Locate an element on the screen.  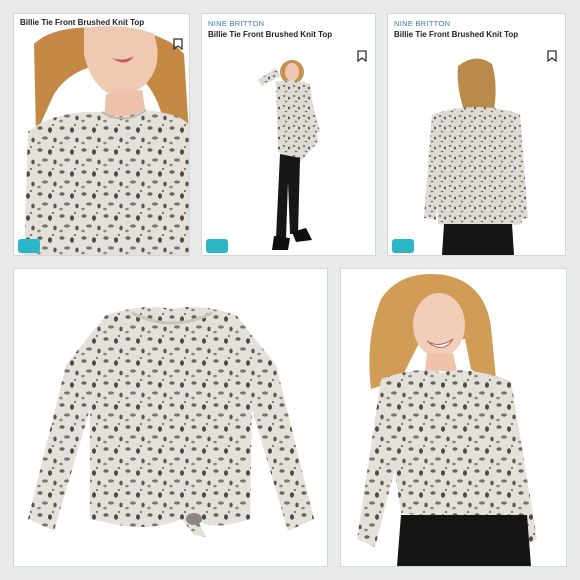
product-card-closeup: Billie Tie Front Brushed Knit Top is located at coordinates (101, 134).